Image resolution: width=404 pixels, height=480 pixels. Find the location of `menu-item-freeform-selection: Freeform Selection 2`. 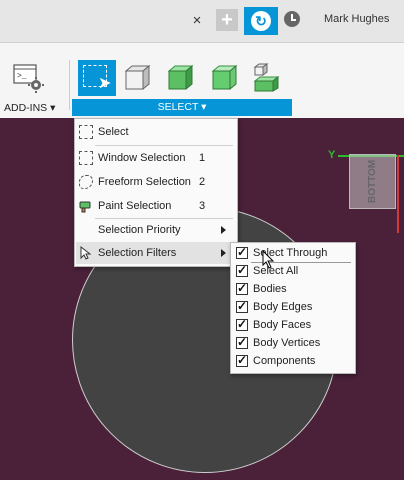

menu-item-freeform-selection: Freeform Selection 2 is located at coordinates (155, 182).